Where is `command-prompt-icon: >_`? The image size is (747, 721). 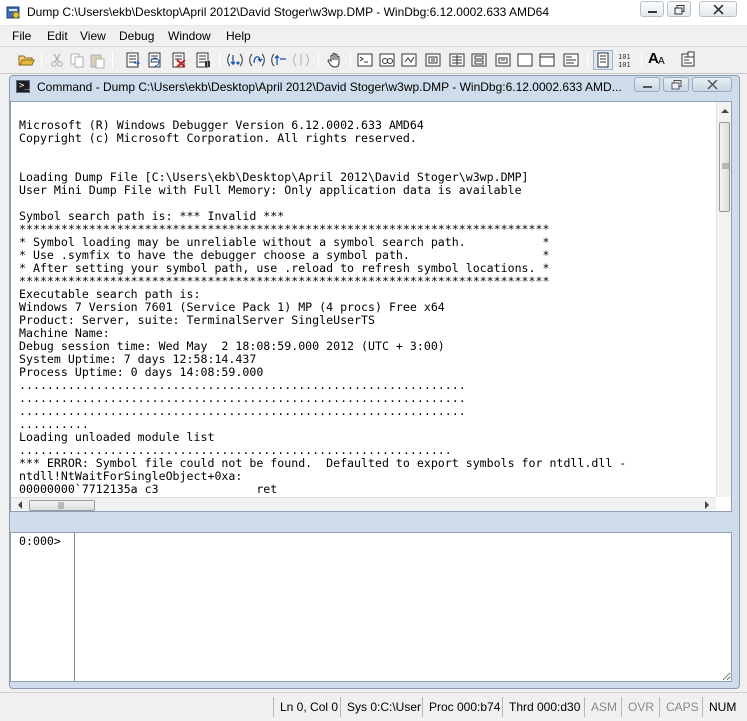
command-prompt-icon: >_ is located at coordinates (23, 86).